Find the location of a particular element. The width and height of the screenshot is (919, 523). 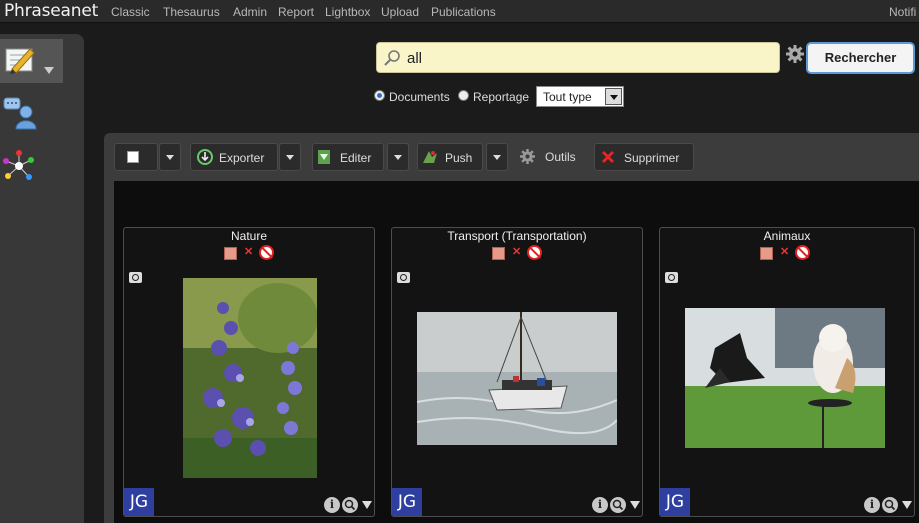

tools-button: Outils is located at coordinates (550, 157).